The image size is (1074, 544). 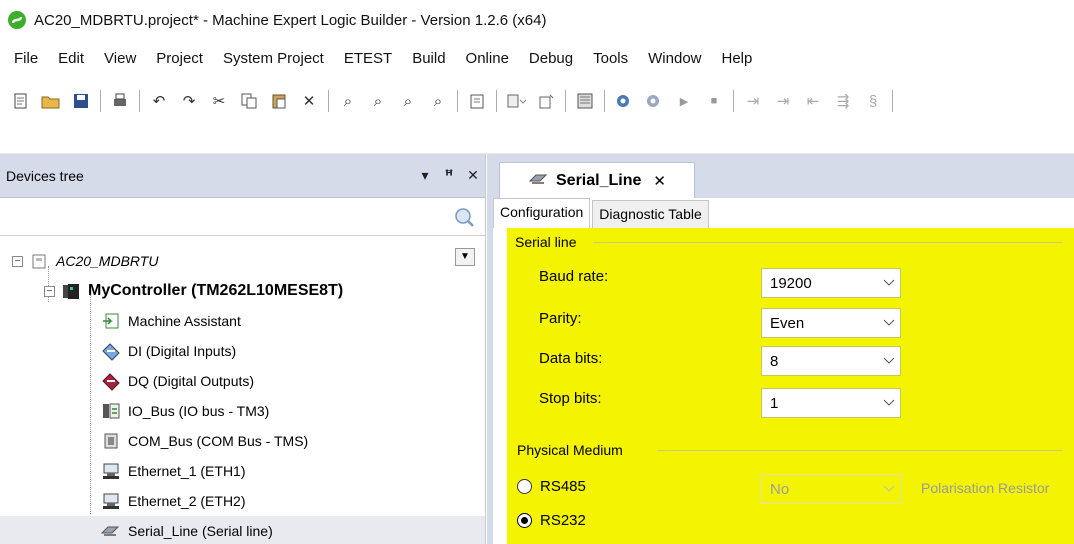 I want to click on tree-row-root: − AC20_MDBRTU ▼, so click(x=242, y=261).